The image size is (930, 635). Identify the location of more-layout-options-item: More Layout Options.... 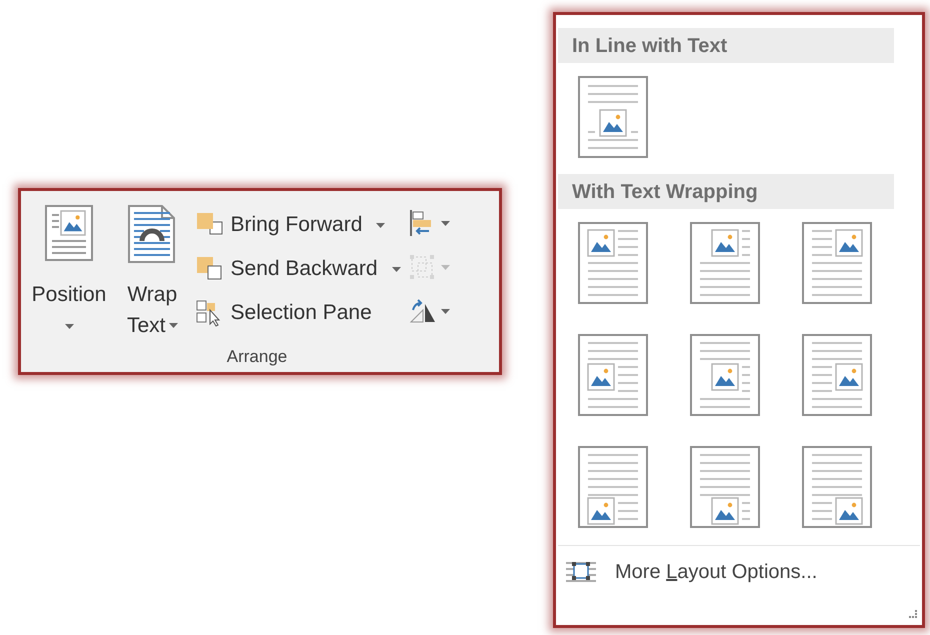
(739, 572).